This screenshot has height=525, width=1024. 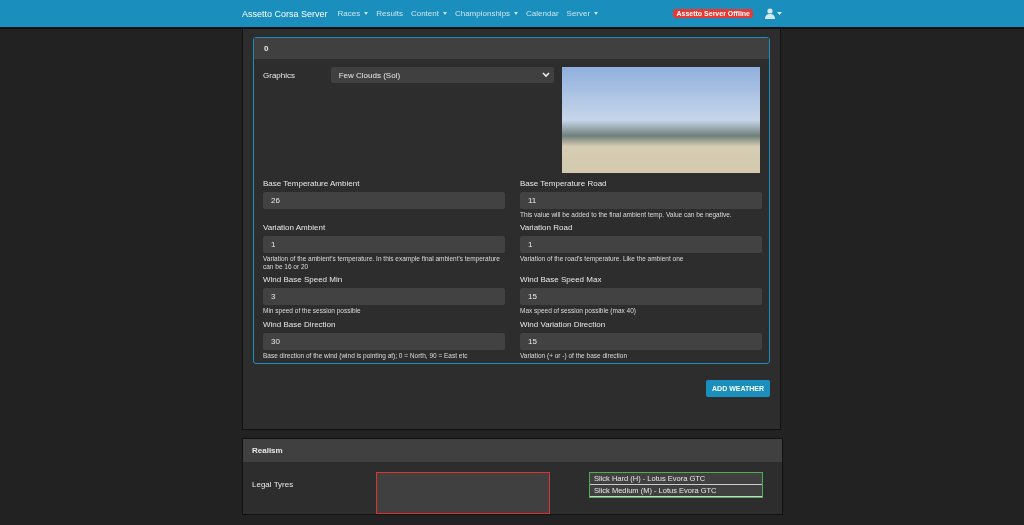 I want to click on field-label: Base Temperature Ambient, so click(x=312, y=183).